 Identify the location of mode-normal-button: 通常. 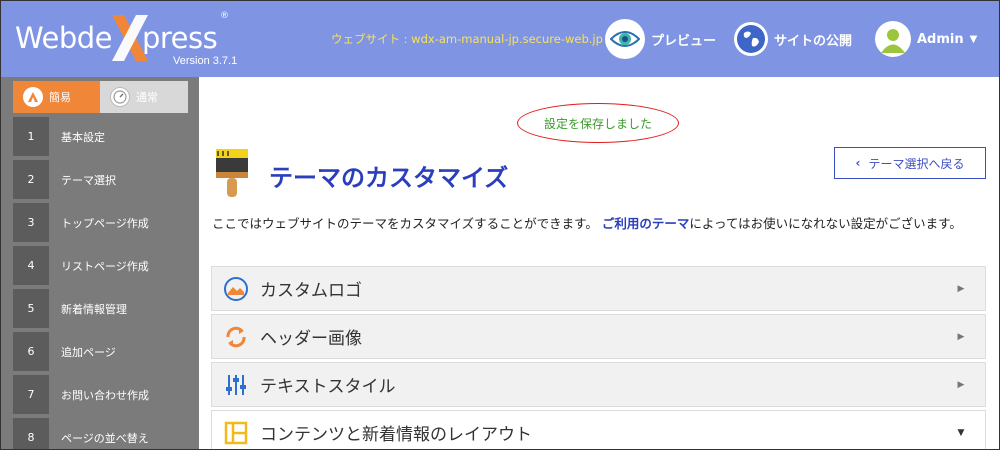
(144, 97).